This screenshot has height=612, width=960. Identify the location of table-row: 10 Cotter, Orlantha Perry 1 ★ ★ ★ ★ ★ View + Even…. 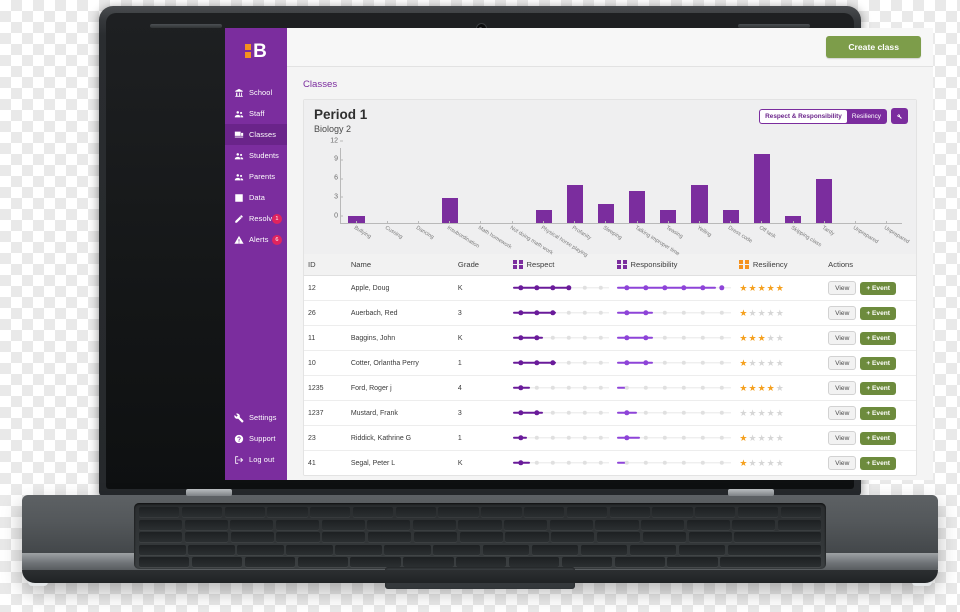
(610, 363).